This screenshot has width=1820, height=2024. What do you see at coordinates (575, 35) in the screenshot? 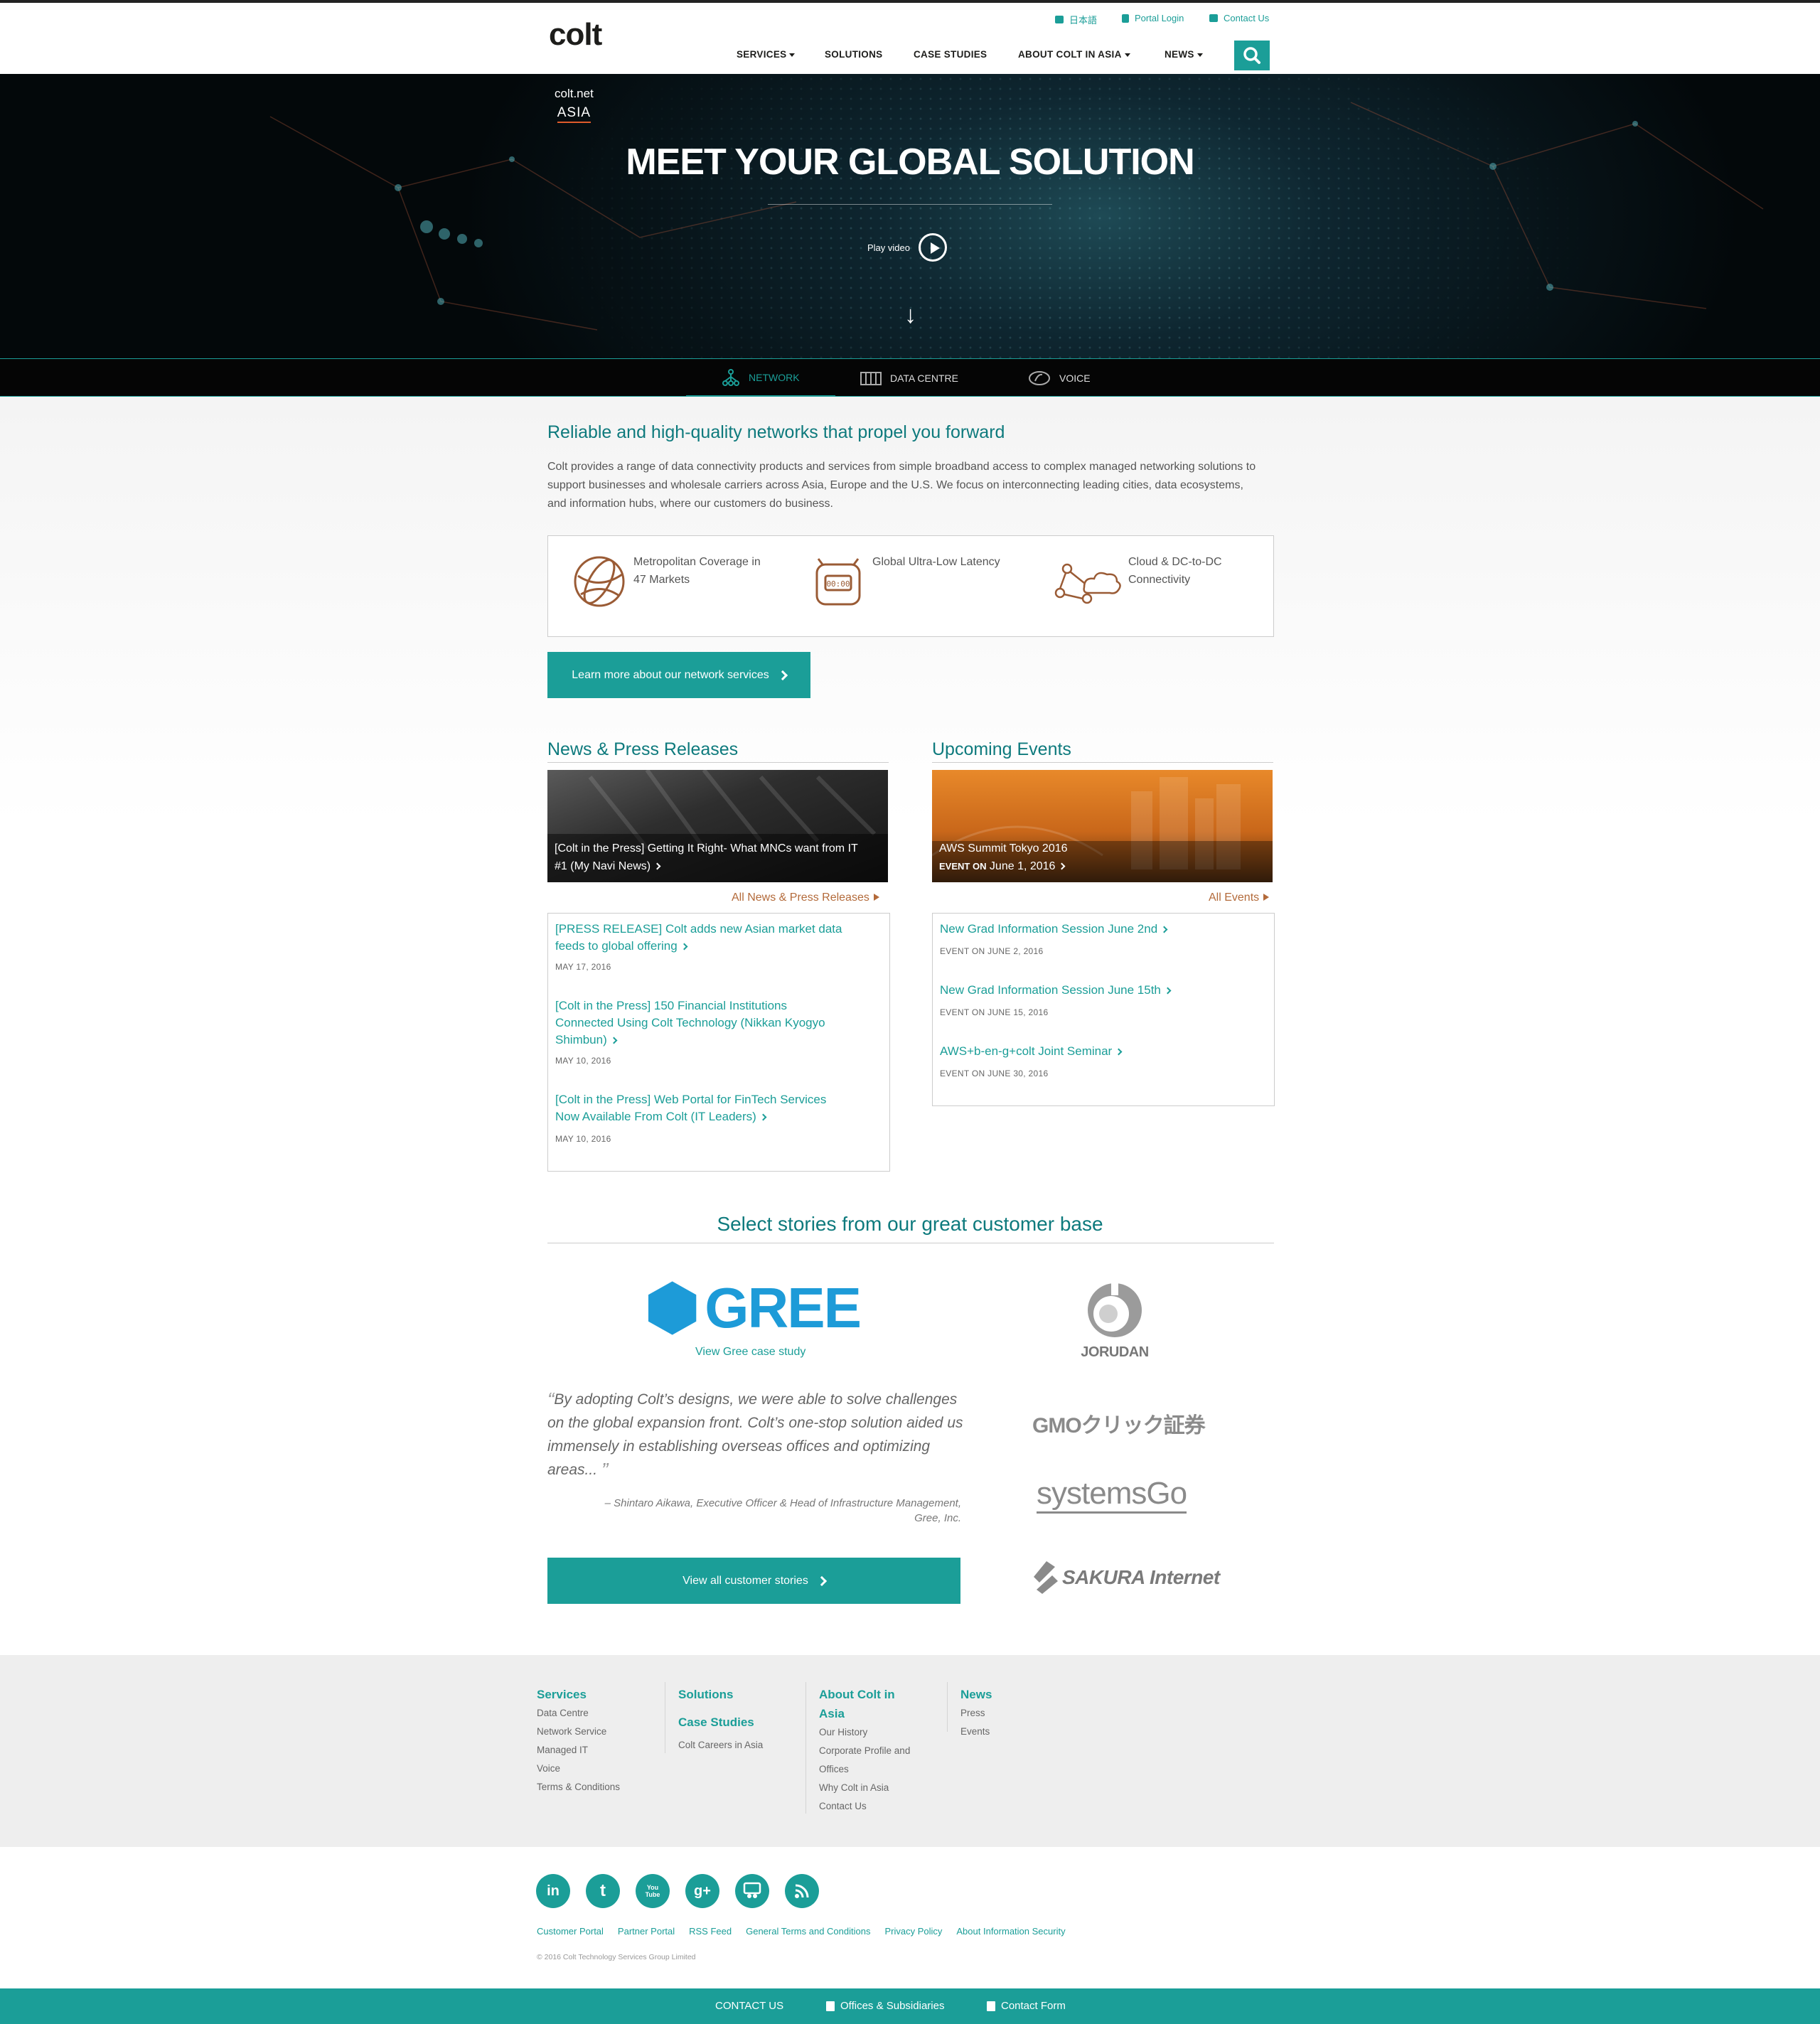
I see `colt-logo: colt` at bounding box center [575, 35].